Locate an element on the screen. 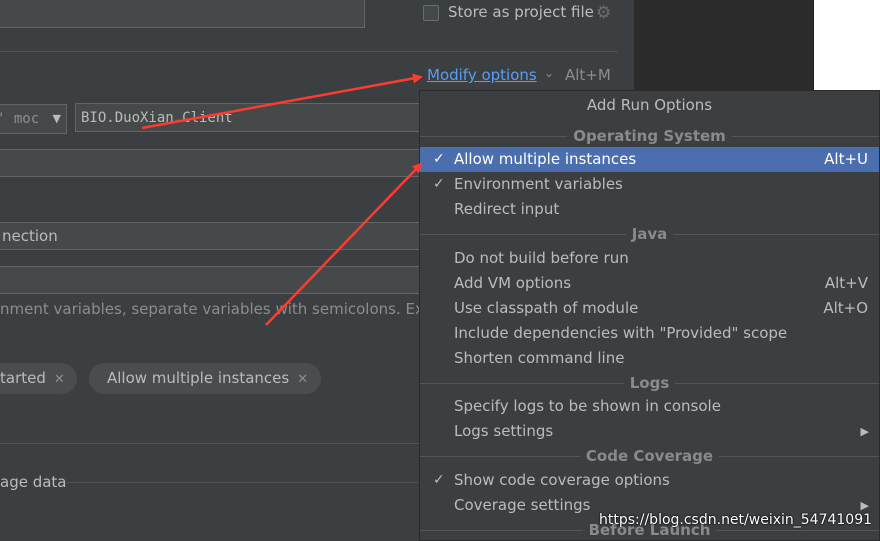  menu-item-show-code-coverage-options: ✓ Show code coverage options is located at coordinates (649, 480).